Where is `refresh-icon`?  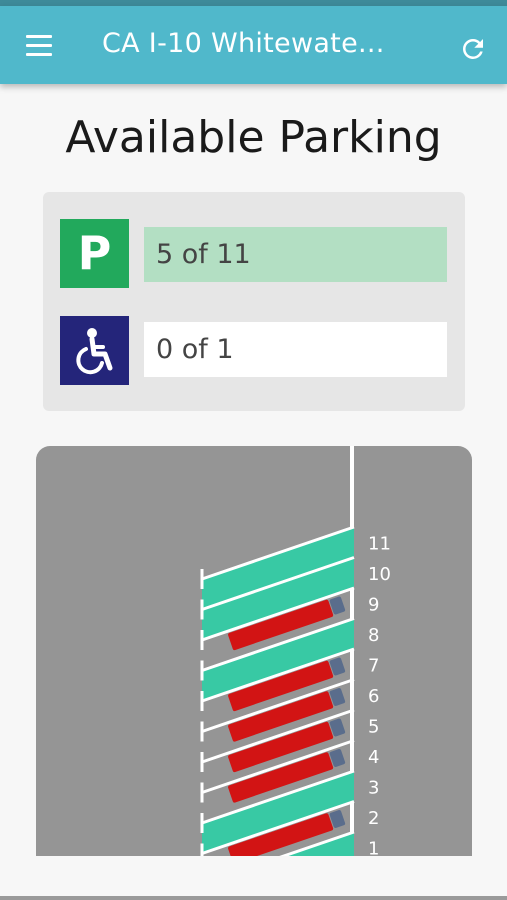
refresh-icon is located at coordinates (473, 49).